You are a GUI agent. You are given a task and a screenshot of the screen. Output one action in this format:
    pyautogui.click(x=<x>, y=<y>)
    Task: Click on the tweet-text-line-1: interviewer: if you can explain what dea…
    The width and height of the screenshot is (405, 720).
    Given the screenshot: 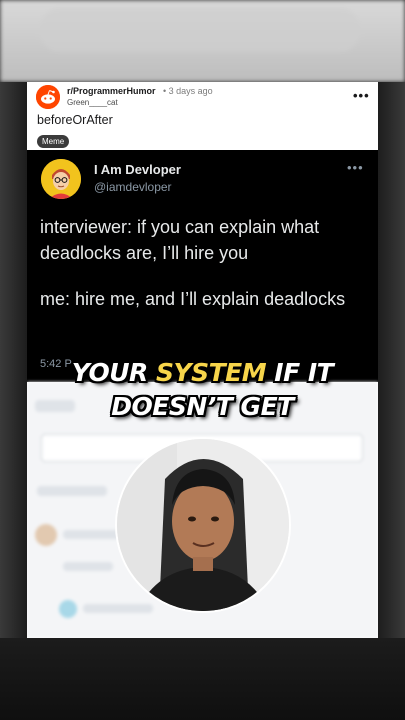 What is the action you would take?
    pyautogui.click(x=180, y=240)
    